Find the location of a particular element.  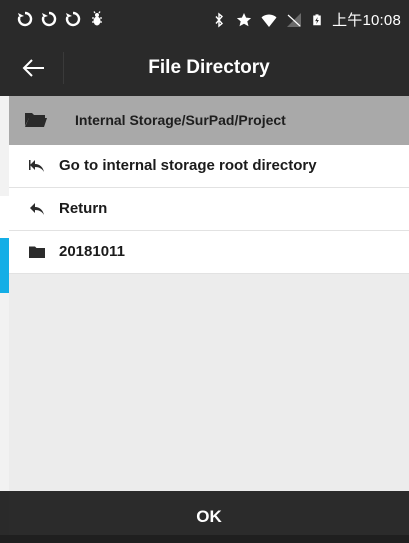

folder-icon is located at coordinates (37, 252).